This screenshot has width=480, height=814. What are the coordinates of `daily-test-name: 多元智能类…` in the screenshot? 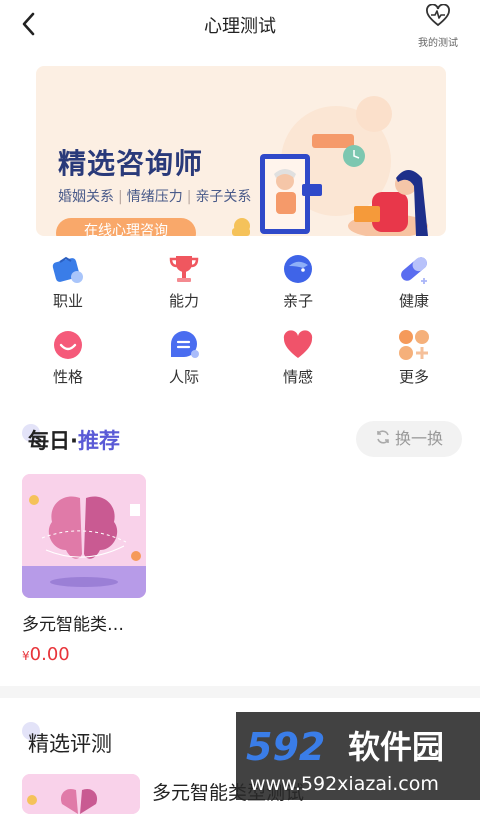 It's located at (87, 622).